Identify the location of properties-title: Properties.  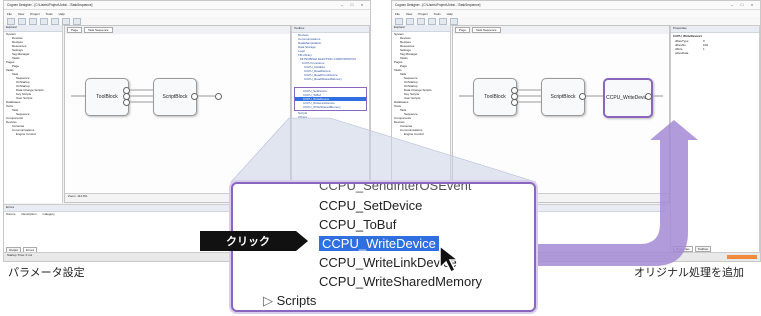
(715, 29).